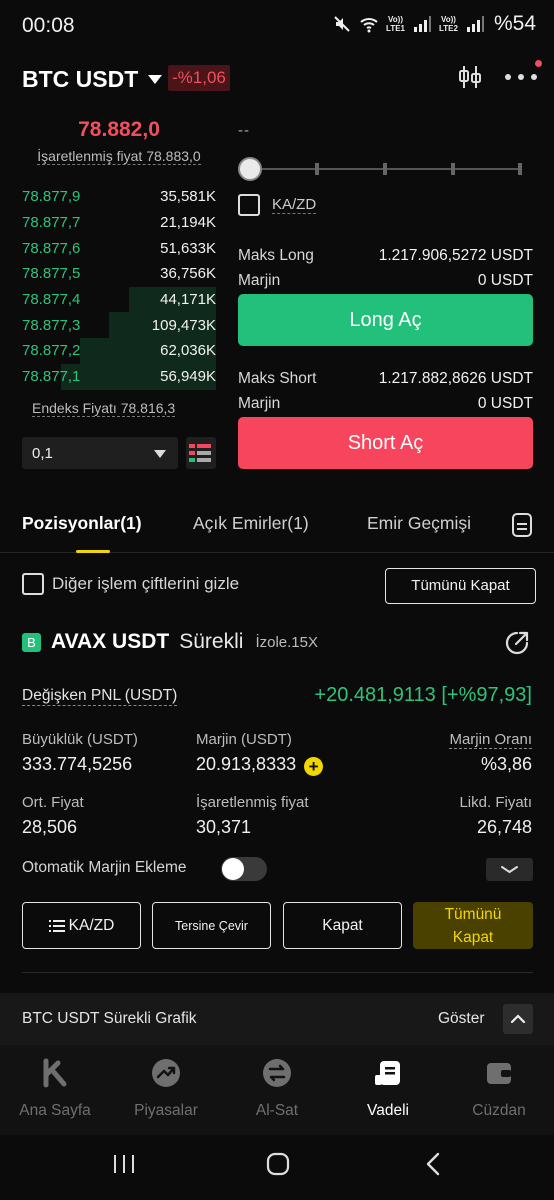 This screenshot has height=1200, width=554. I want to click on position-header: B AVAX USDT Sürekli İzole.15X, so click(170, 642).